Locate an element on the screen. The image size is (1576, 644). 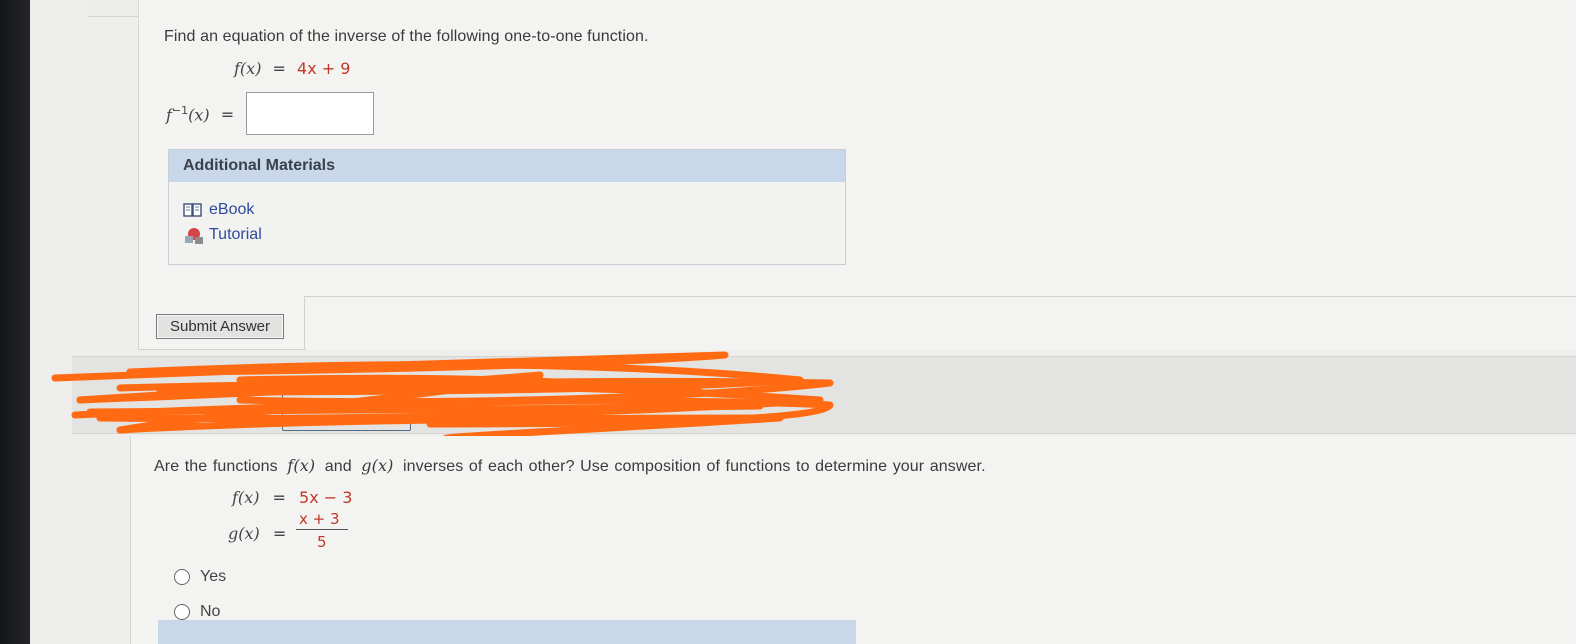
g-numerator: x + 3 is located at coordinates (319, 519).